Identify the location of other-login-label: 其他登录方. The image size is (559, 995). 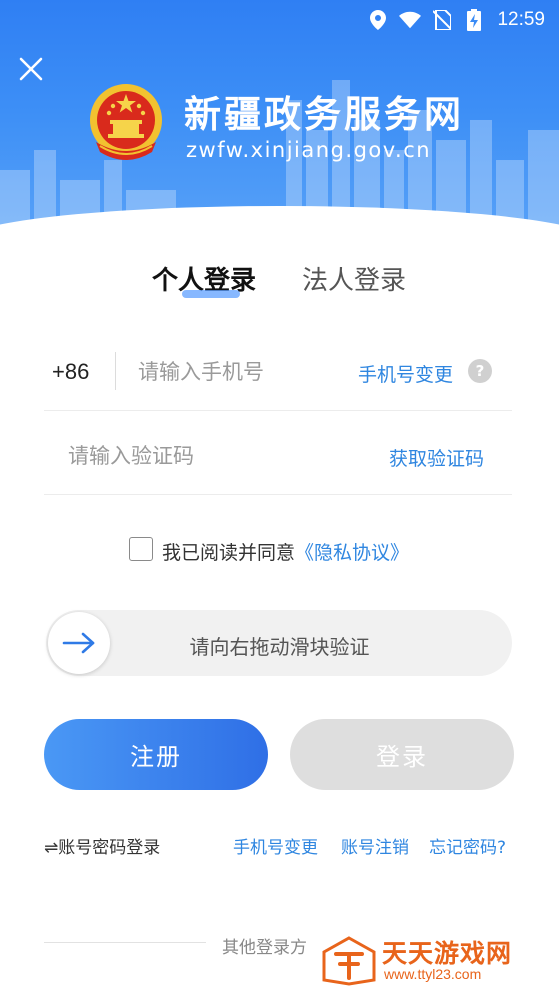
(264, 948).